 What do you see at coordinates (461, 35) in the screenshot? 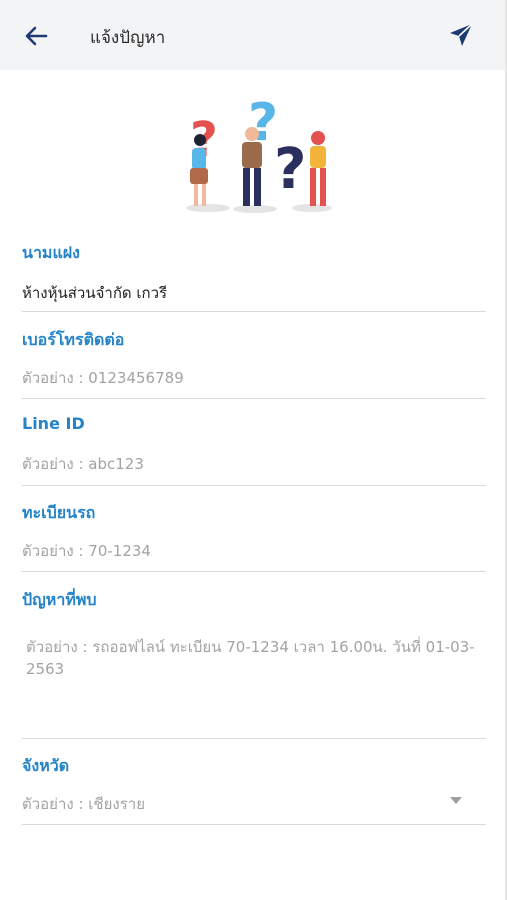
I see `send-icon` at bounding box center [461, 35].